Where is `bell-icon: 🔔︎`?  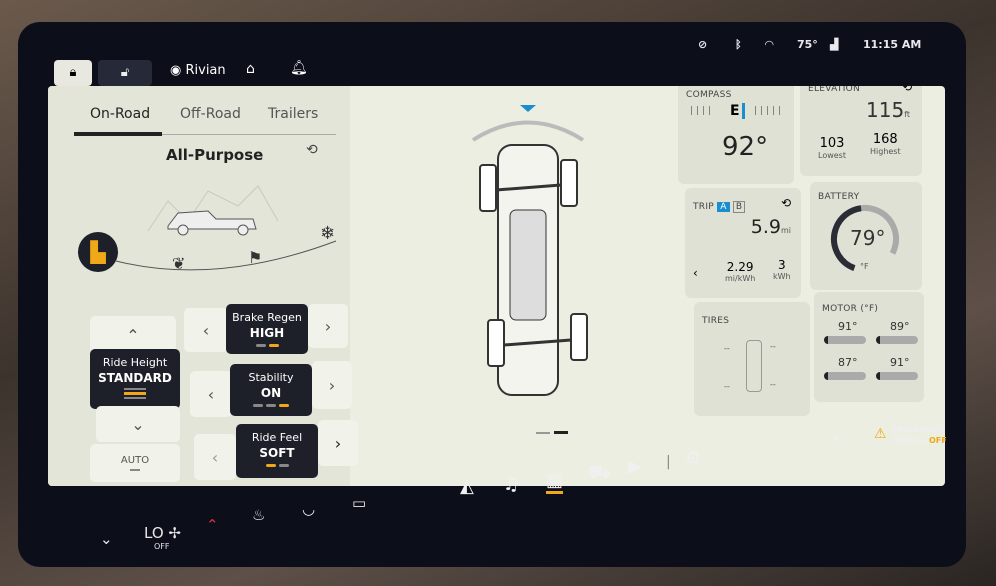 bell-icon: 🔔︎ is located at coordinates (299, 68).